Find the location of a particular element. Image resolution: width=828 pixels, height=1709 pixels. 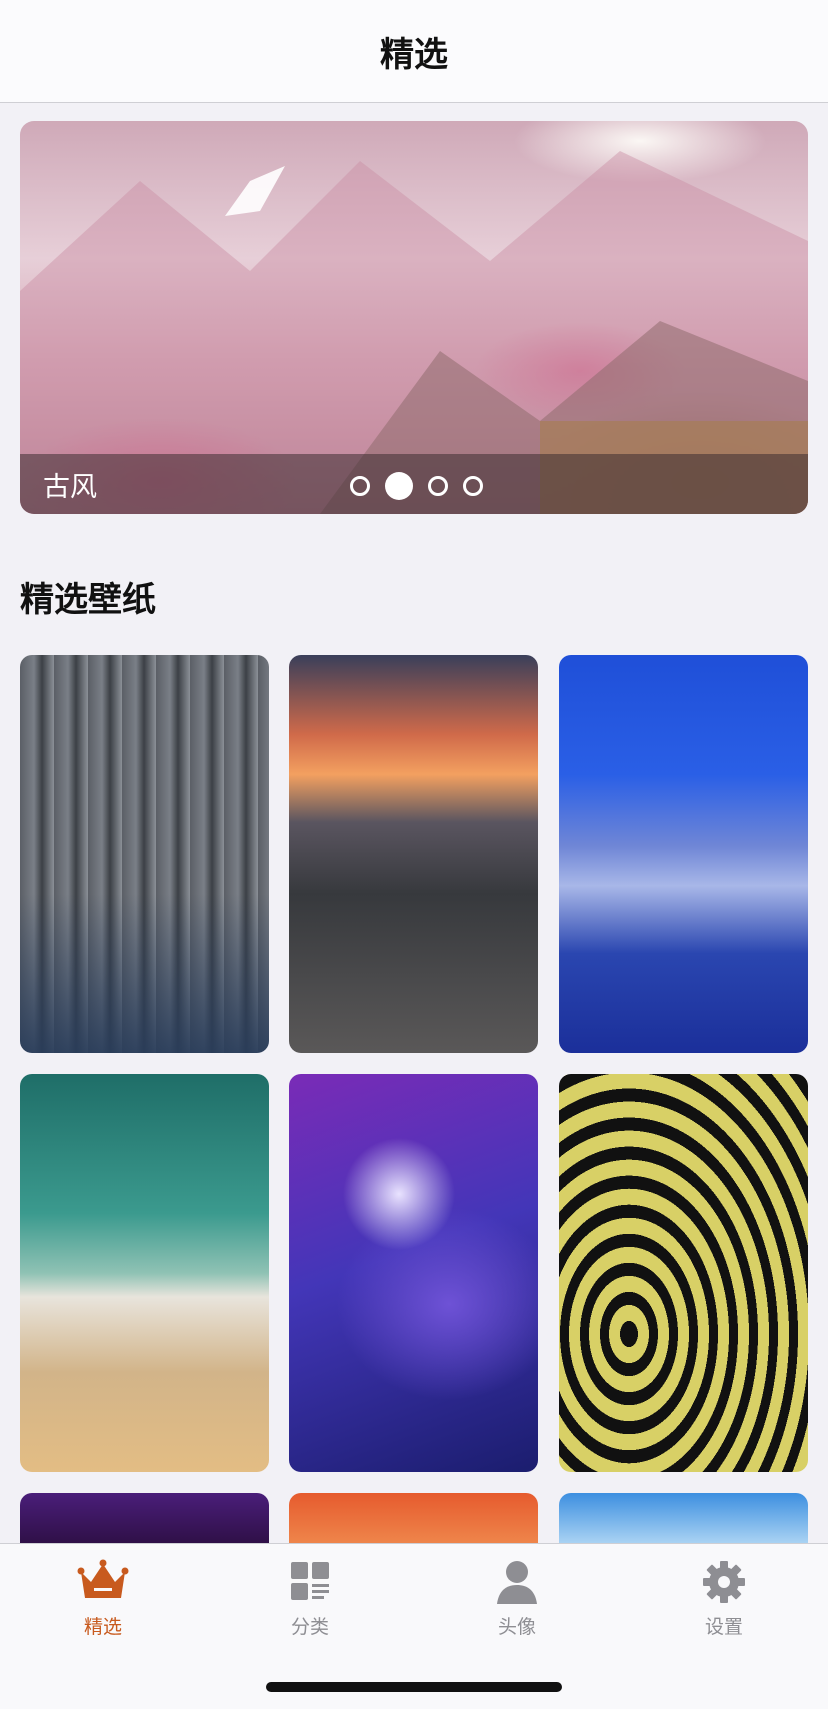

tab-category: 分类 is located at coordinates (310, 1598).